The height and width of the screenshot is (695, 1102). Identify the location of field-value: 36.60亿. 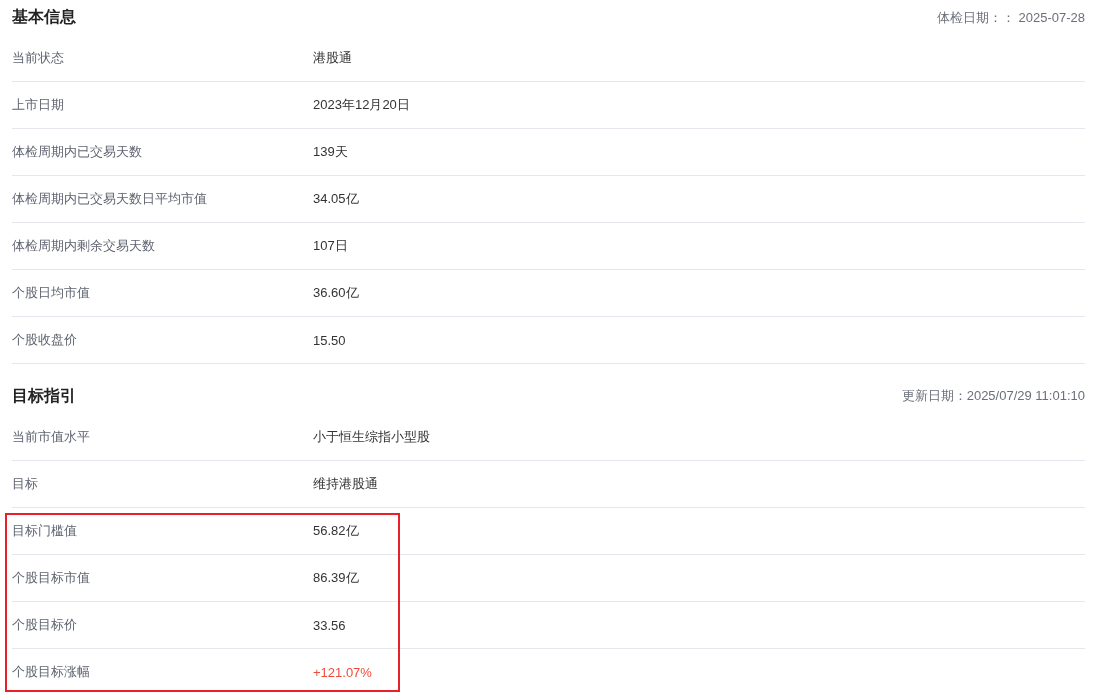
(336, 293).